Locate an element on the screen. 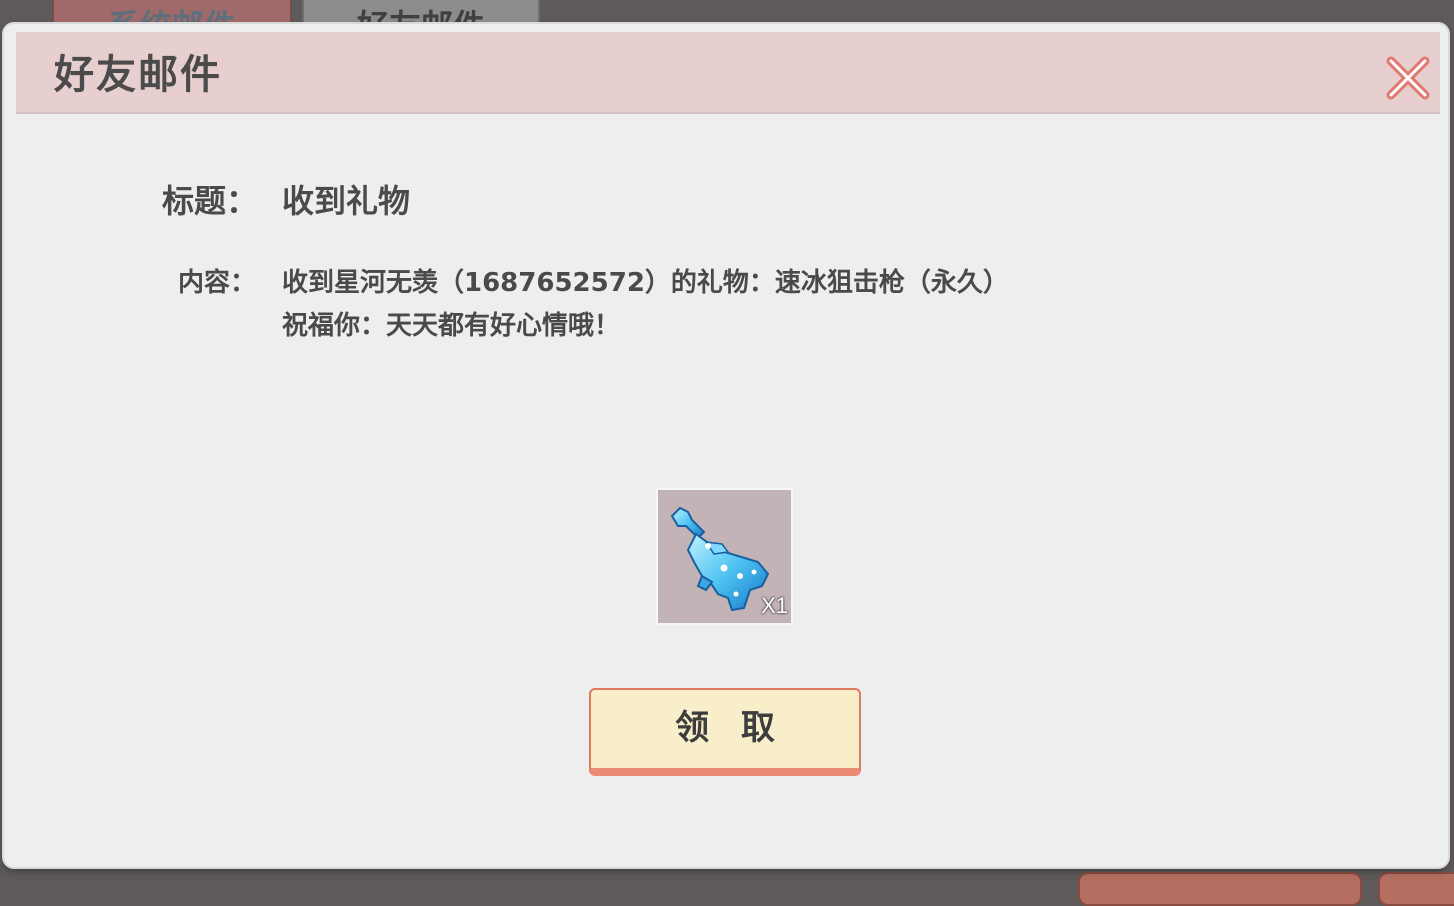 This screenshot has width=1454, height=906. attachment-slot: X1 is located at coordinates (724, 556).